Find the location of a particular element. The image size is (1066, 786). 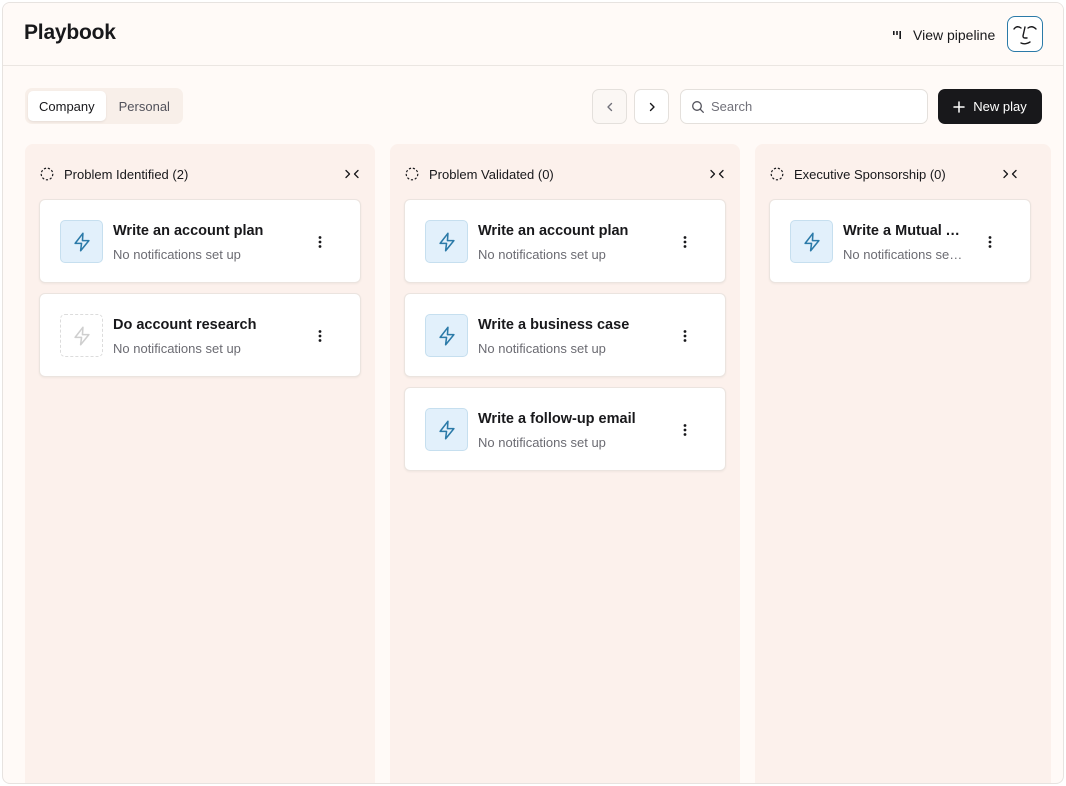

column-header: Executive Sponsorship (0) is located at coordinates (903, 174).